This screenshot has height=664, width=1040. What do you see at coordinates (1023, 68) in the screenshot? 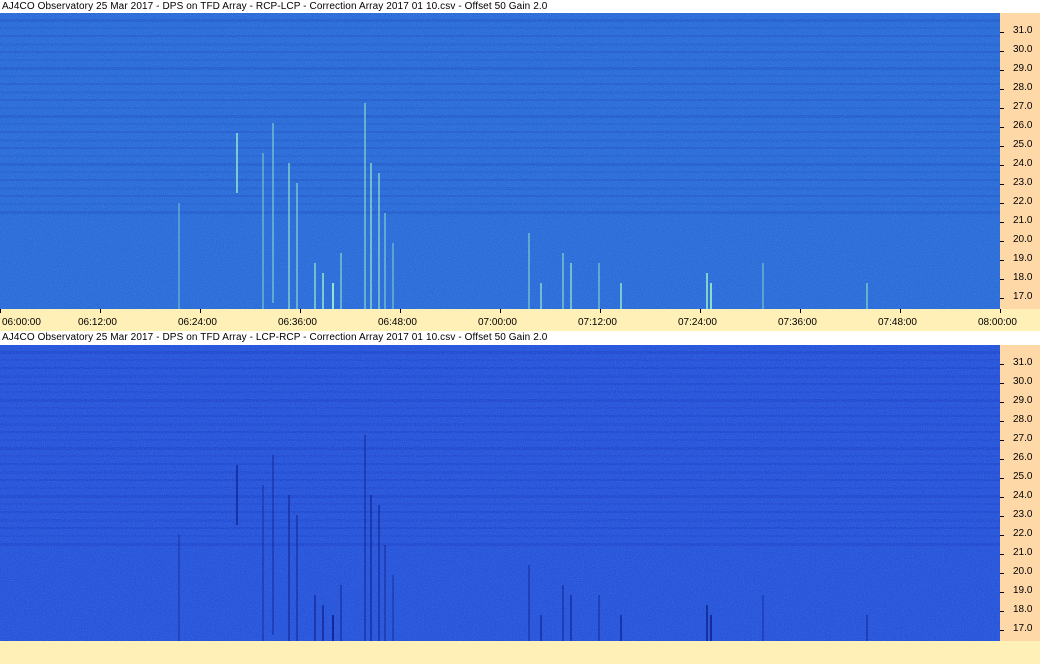
I see `freq-tick-label: 29.0` at bounding box center [1023, 68].